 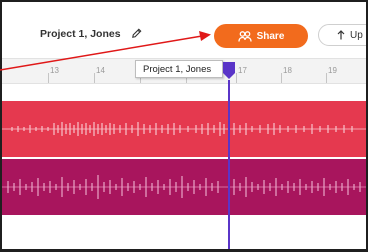 What do you see at coordinates (242, 70) in the screenshot?
I see `ruler-label: 17` at bounding box center [242, 70].